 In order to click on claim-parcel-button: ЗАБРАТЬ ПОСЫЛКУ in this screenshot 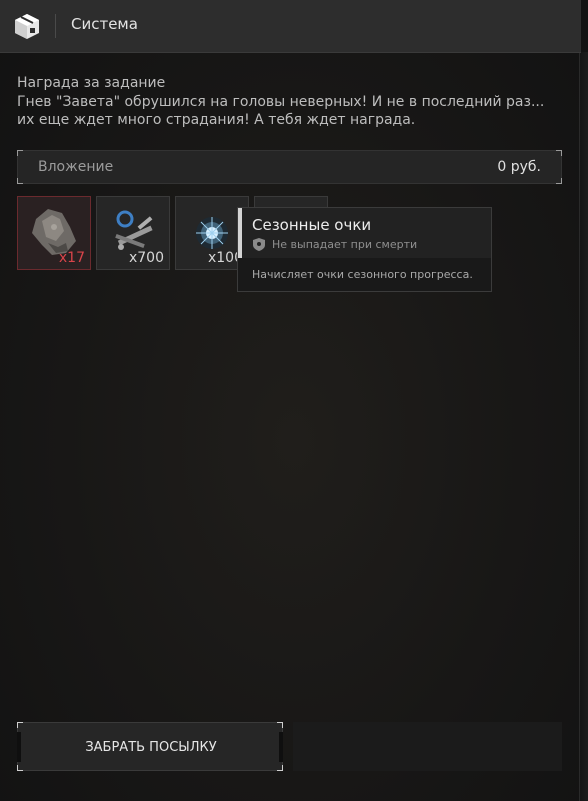, I will do `click(150, 746)`.